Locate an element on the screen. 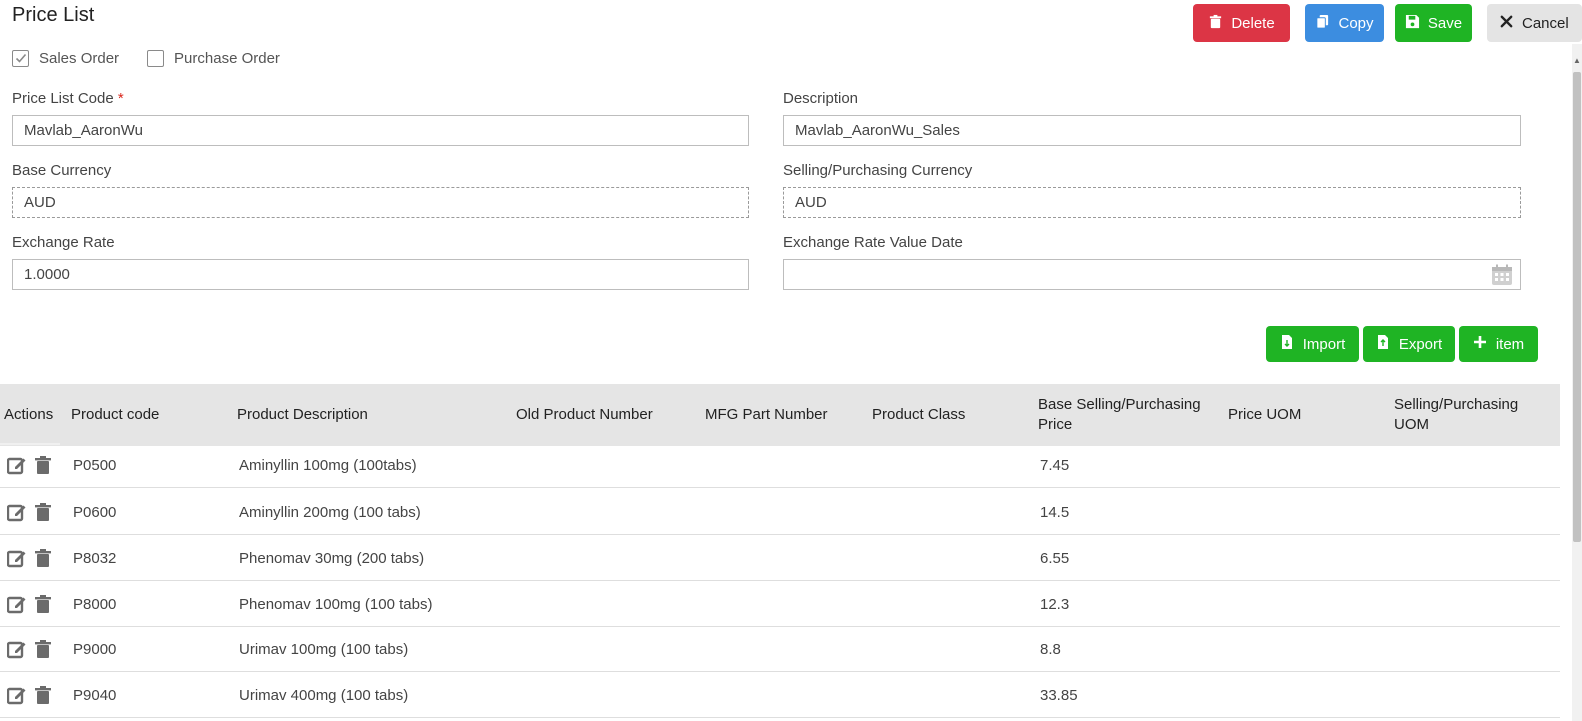 The height and width of the screenshot is (721, 1582). purchase-order-label: Purchase Order is located at coordinates (227, 58).